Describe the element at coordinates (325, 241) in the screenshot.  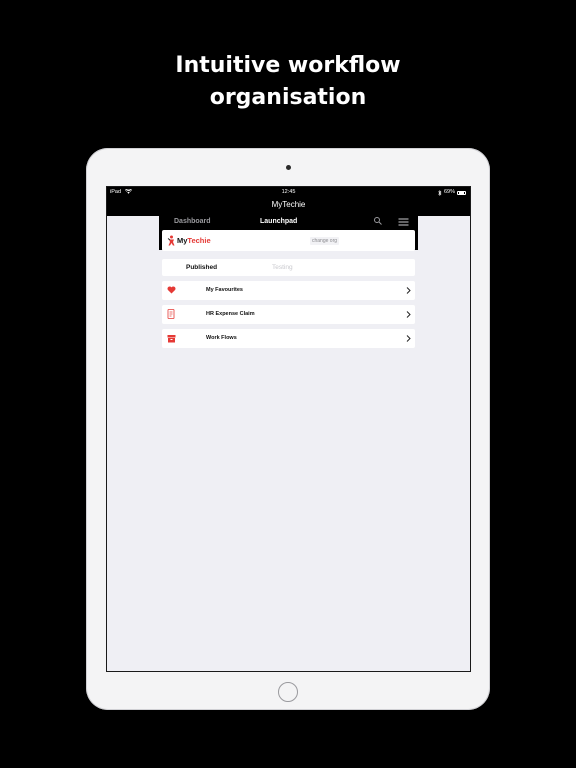
I see `change-org-button: change org` at that location.